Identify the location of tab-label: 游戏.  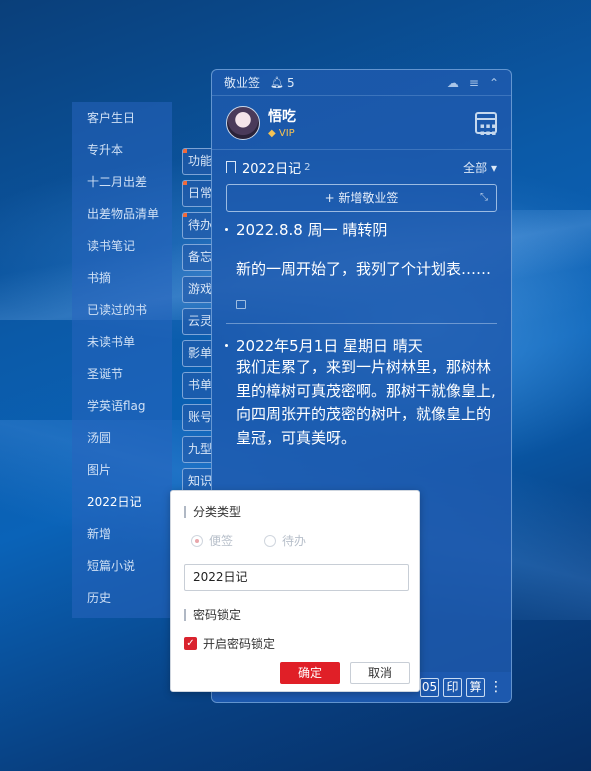
(200, 289).